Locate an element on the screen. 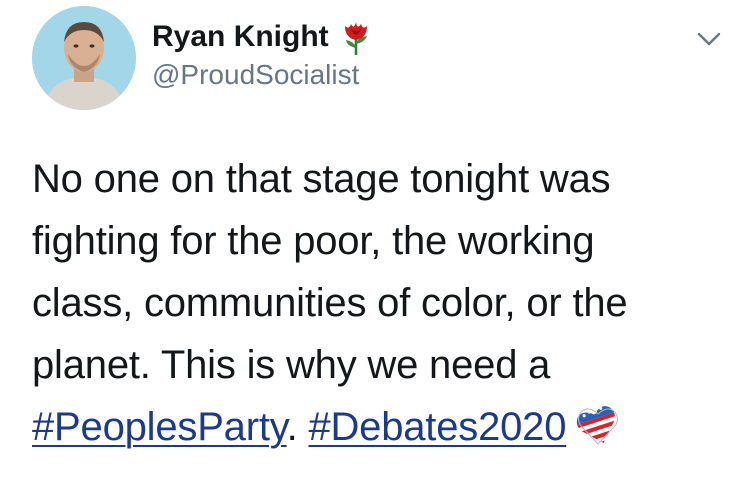 Image resolution: width=750 pixels, height=482 pixels. display-name: Ryan Knight is located at coordinates (240, 37).